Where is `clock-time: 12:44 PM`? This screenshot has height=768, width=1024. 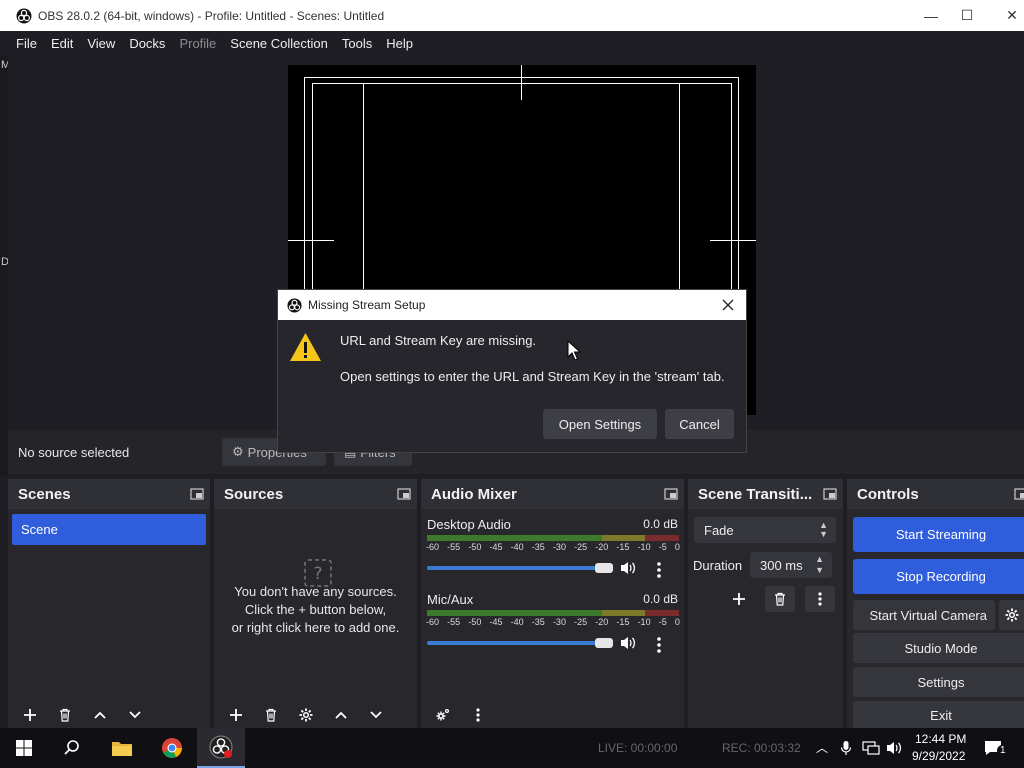
clock-time: 12:44 PM is located at coordinates (940, 739).